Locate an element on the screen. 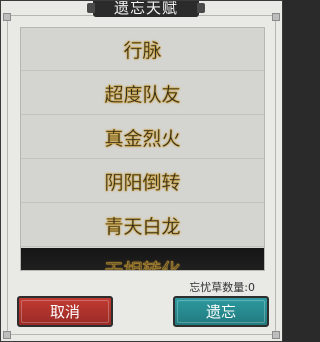  talent-item: 青天白龙 is located at coordinates (142, 225).